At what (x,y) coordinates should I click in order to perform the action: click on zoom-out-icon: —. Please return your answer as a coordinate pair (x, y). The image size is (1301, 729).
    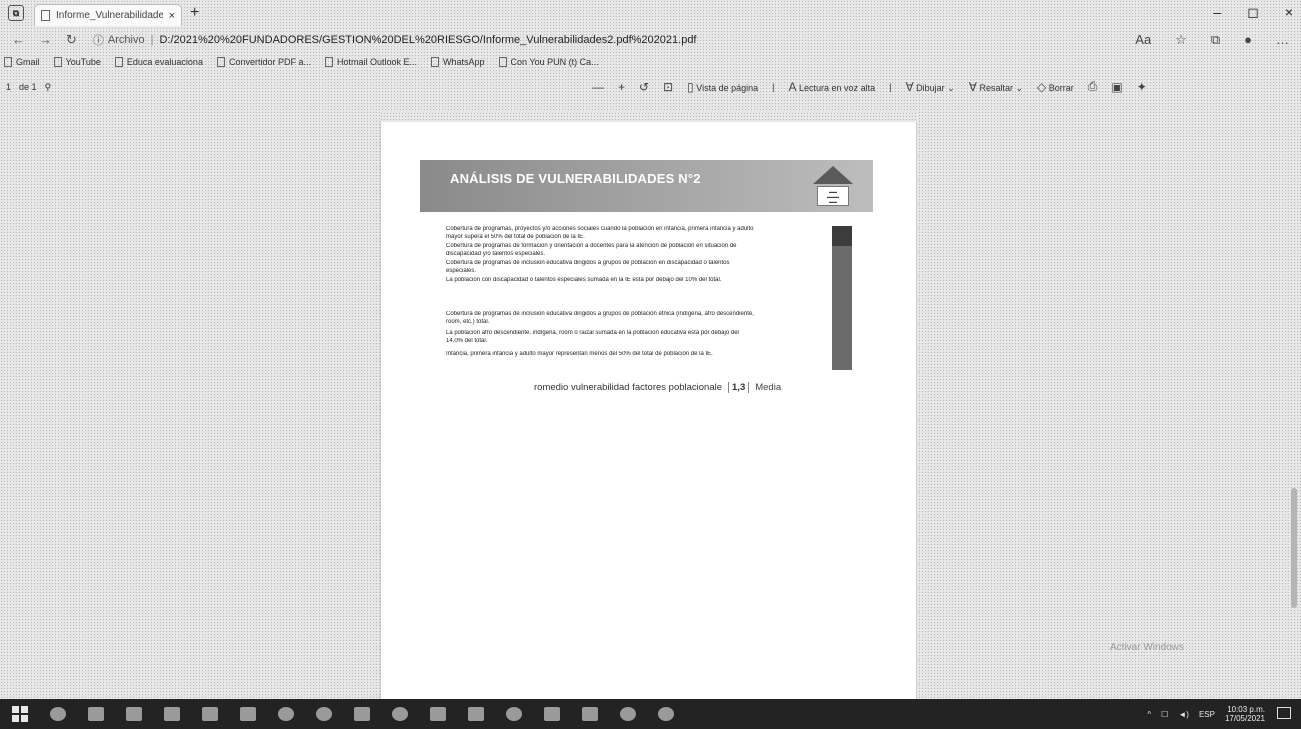
    Looking at the image, I should click on (598, 87).